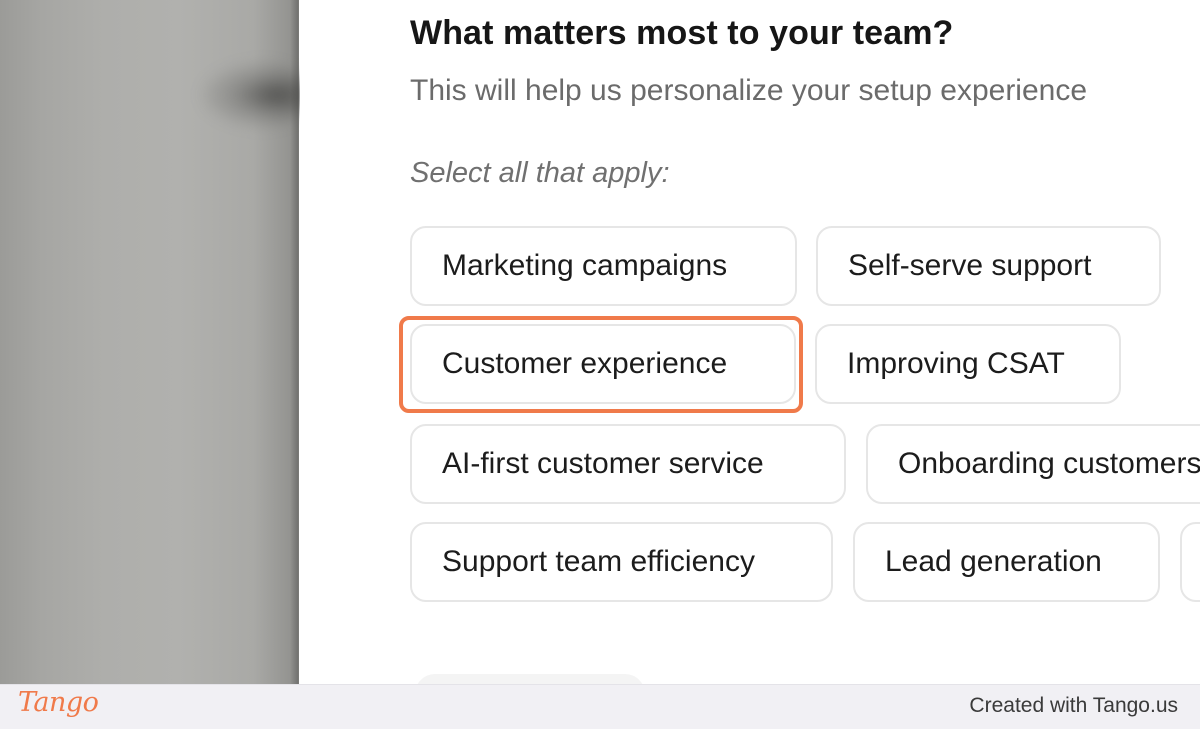 This screenshot has height=729, width=1200. I want to click on created-with-tango-link: Created with Tango.us, so click(1073, 706).